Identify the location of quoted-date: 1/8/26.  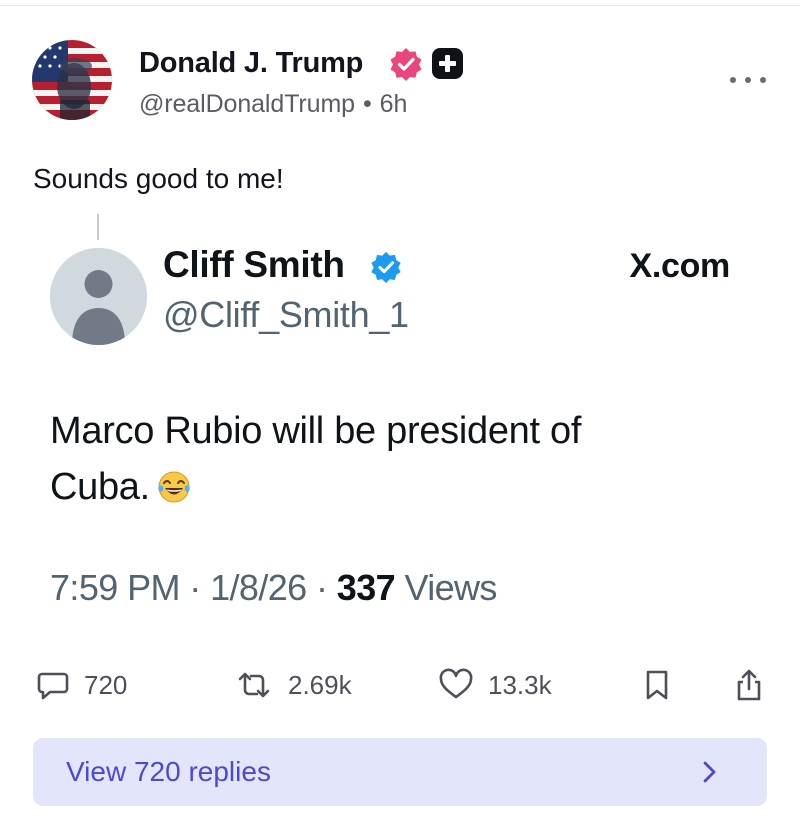
(258, 587).